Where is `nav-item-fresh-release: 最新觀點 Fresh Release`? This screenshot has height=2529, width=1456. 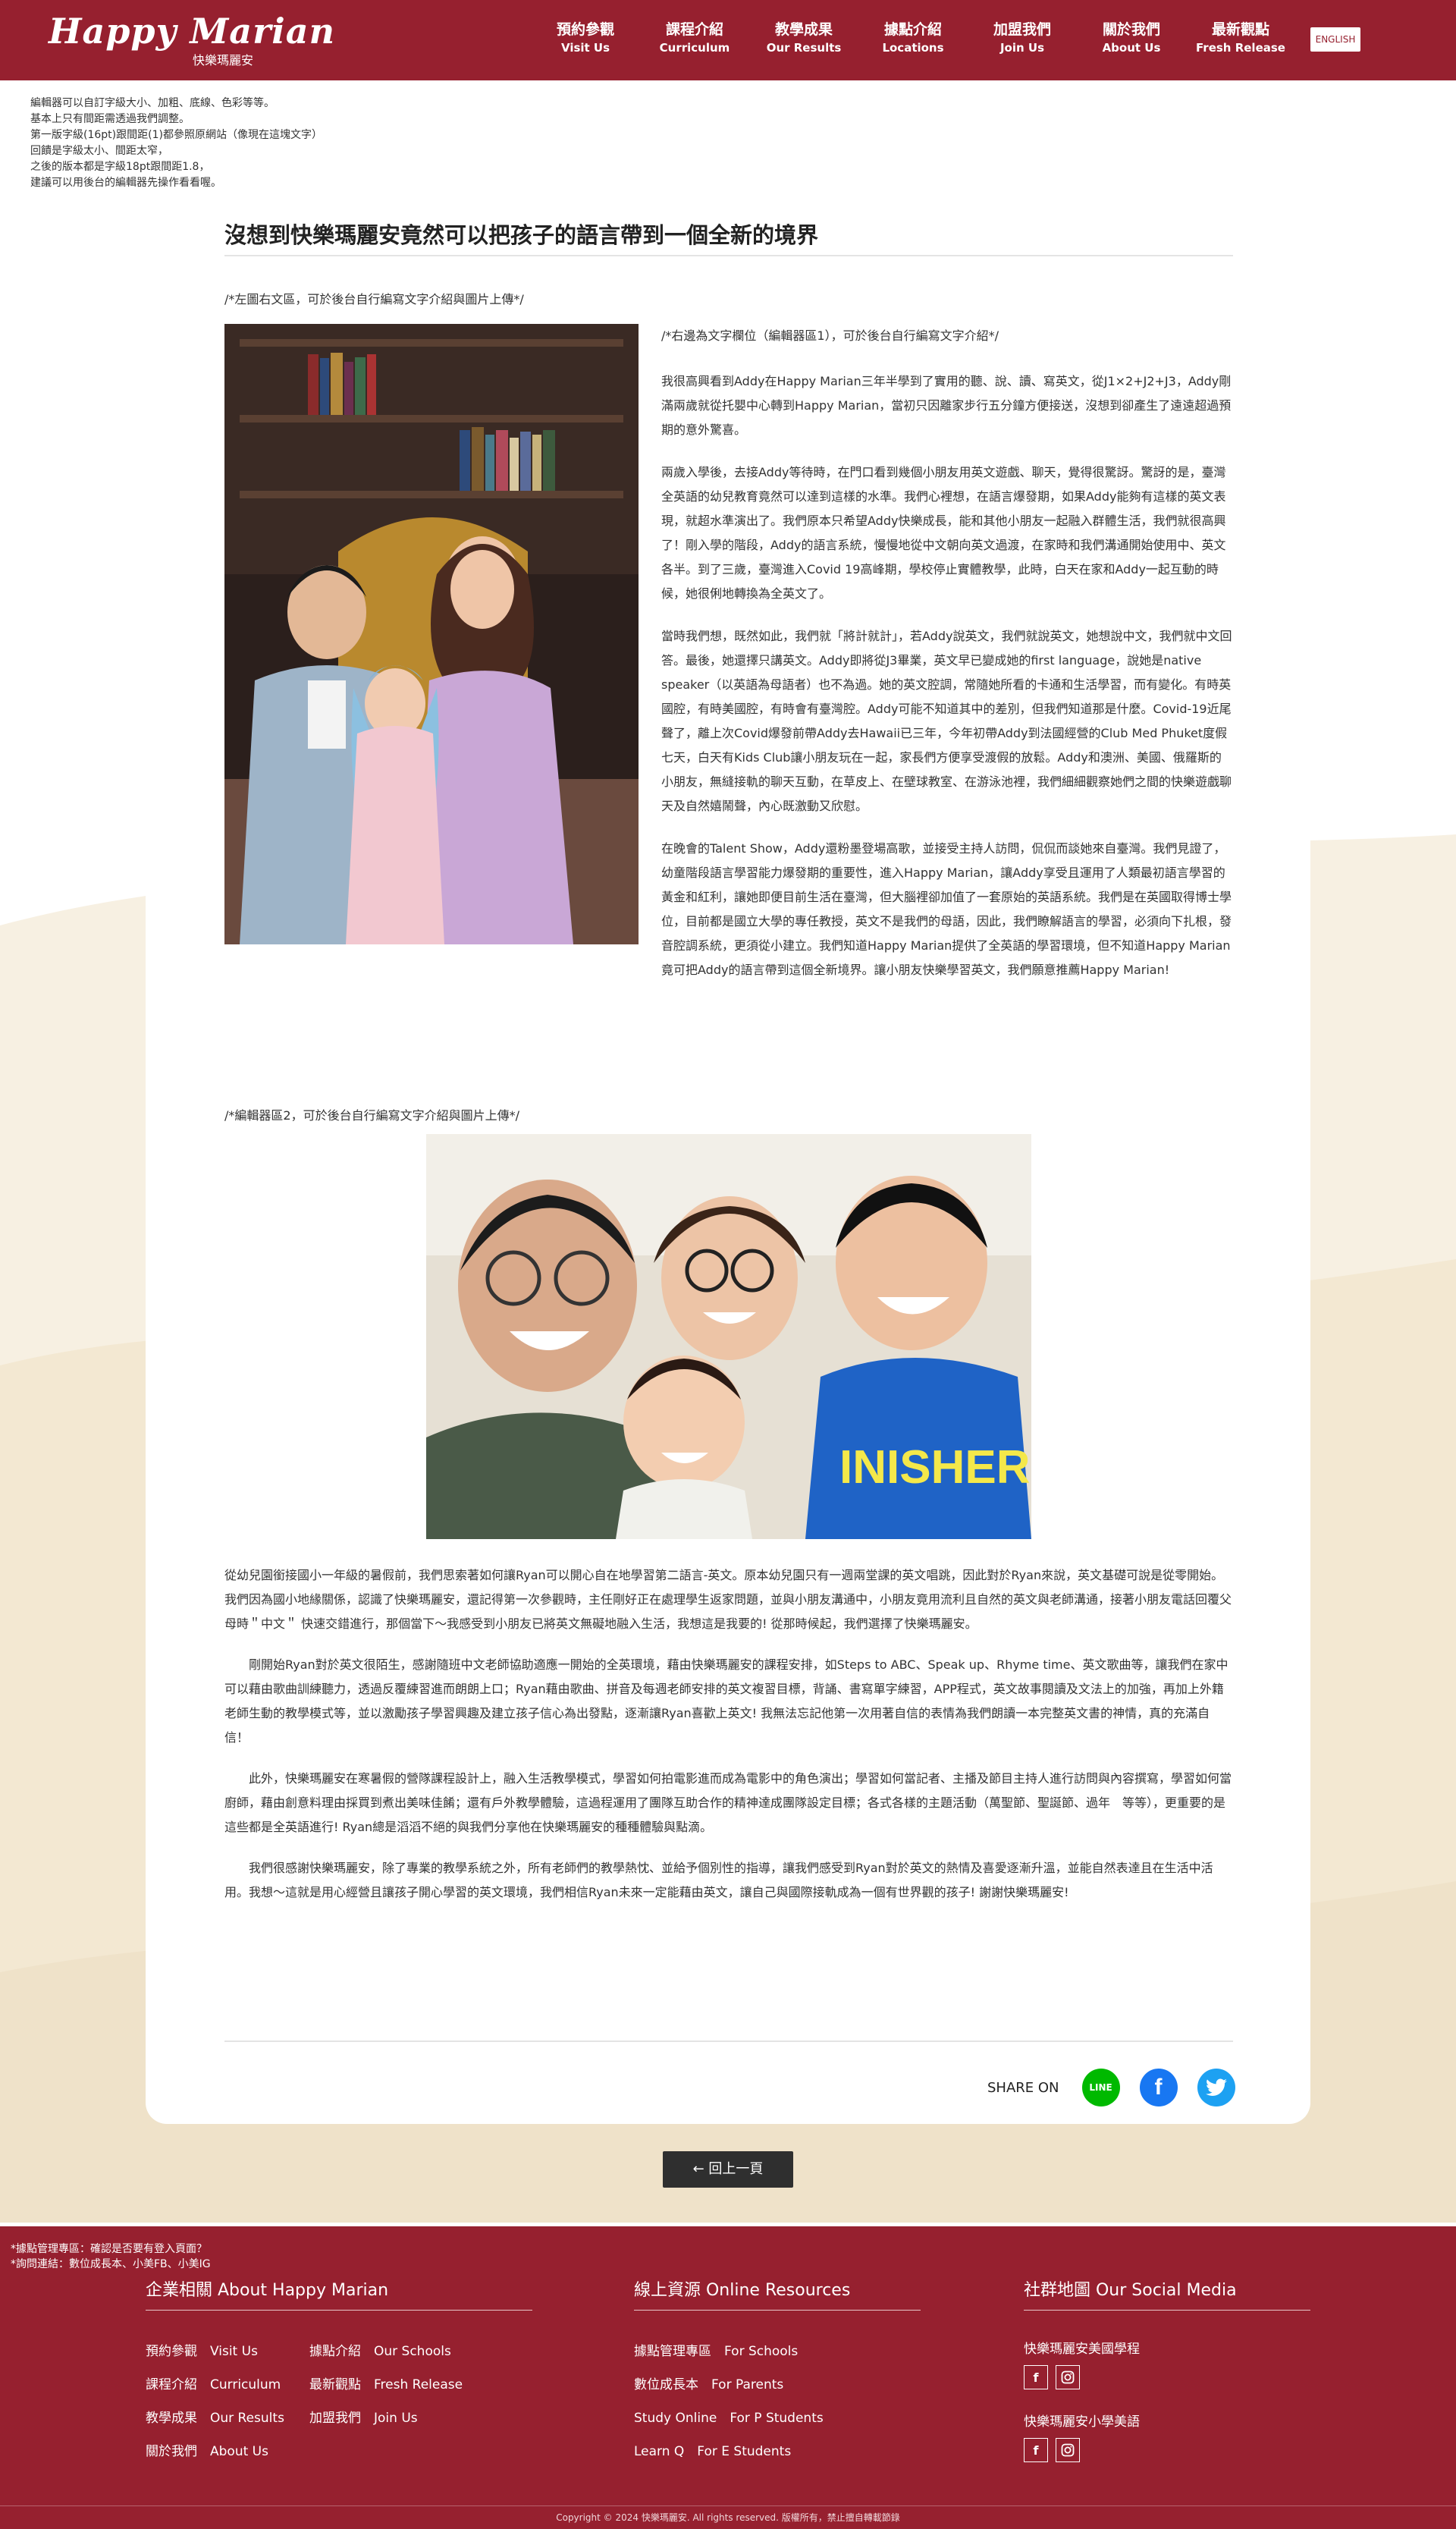 nav-item-fresh-release: 最新觀點 Fresh Release is located at coordinates (1240, 38).